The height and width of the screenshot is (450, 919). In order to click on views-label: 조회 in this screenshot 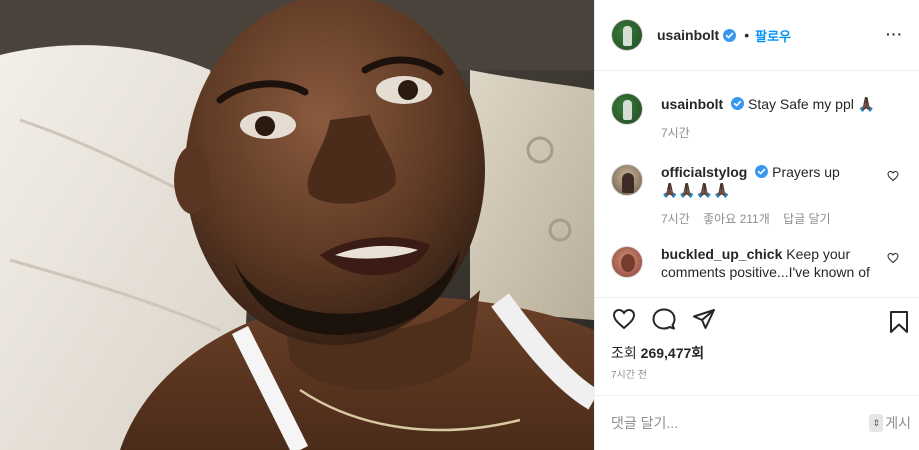, I will do `click(624, 352)`.